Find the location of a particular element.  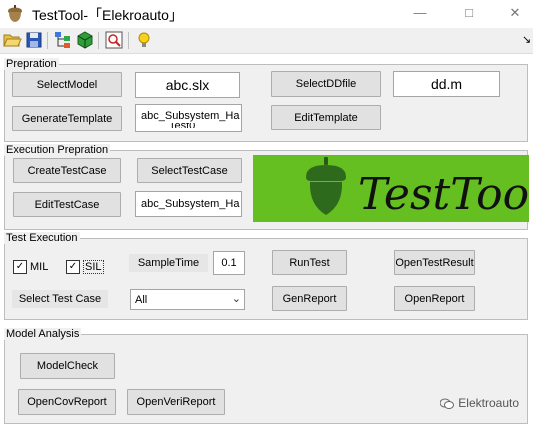

acorn-logo-icon is located at coordinates (326, 186).